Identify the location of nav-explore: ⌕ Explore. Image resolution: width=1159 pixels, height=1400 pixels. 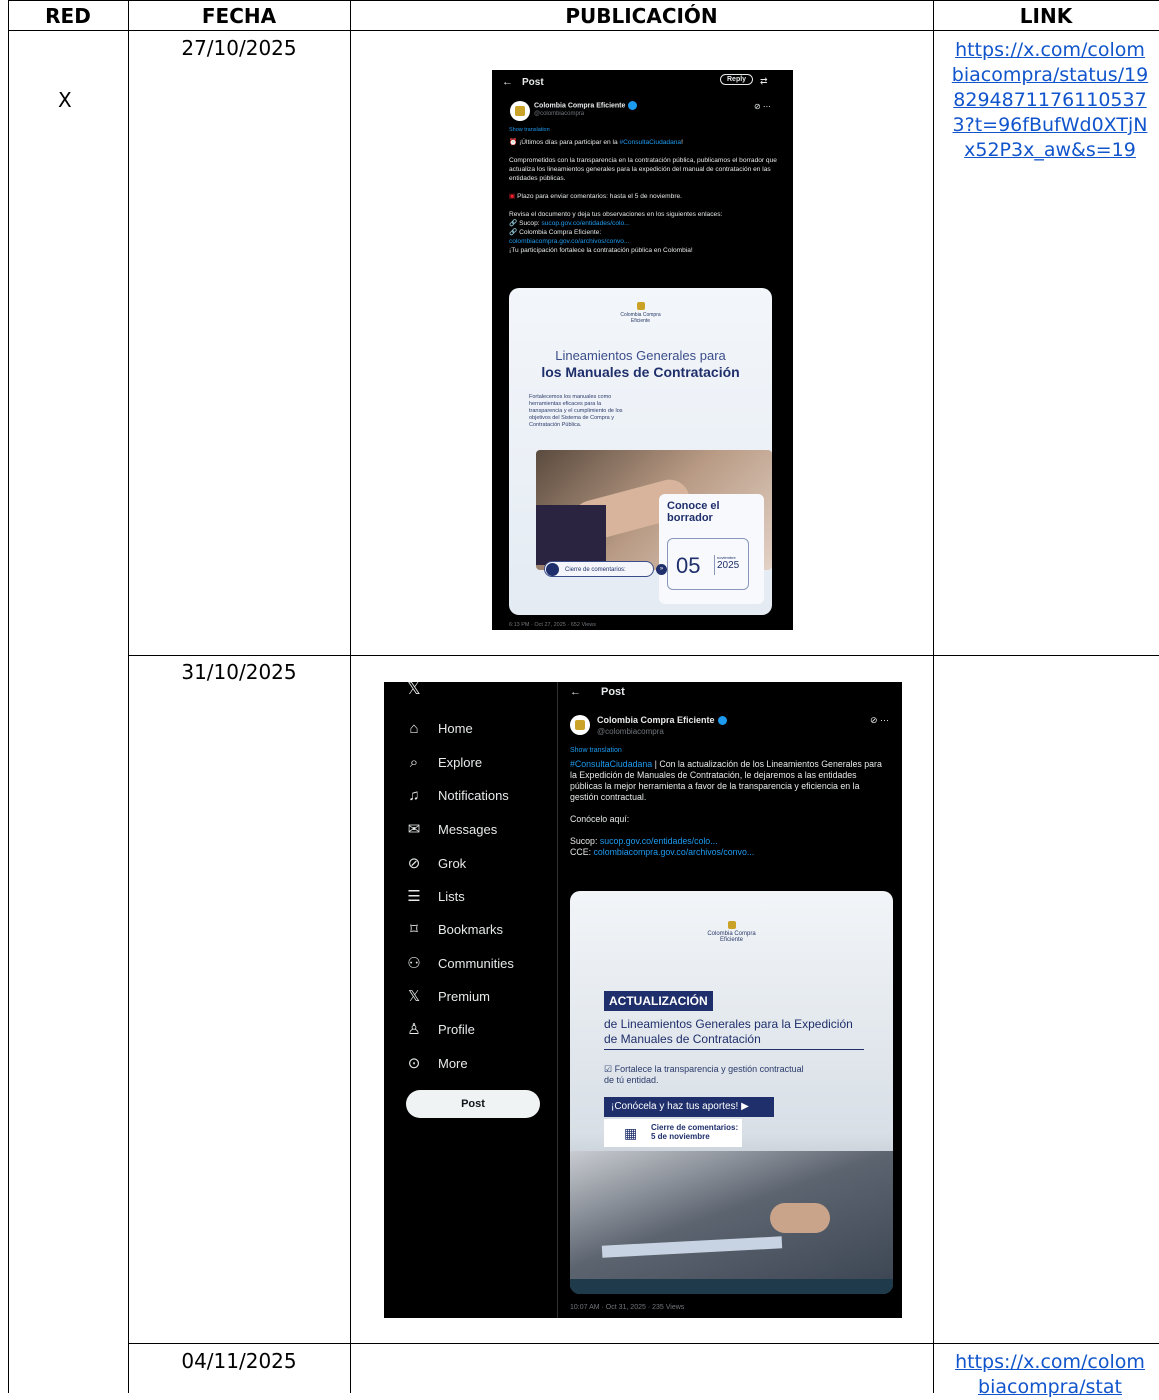
(443, 762).